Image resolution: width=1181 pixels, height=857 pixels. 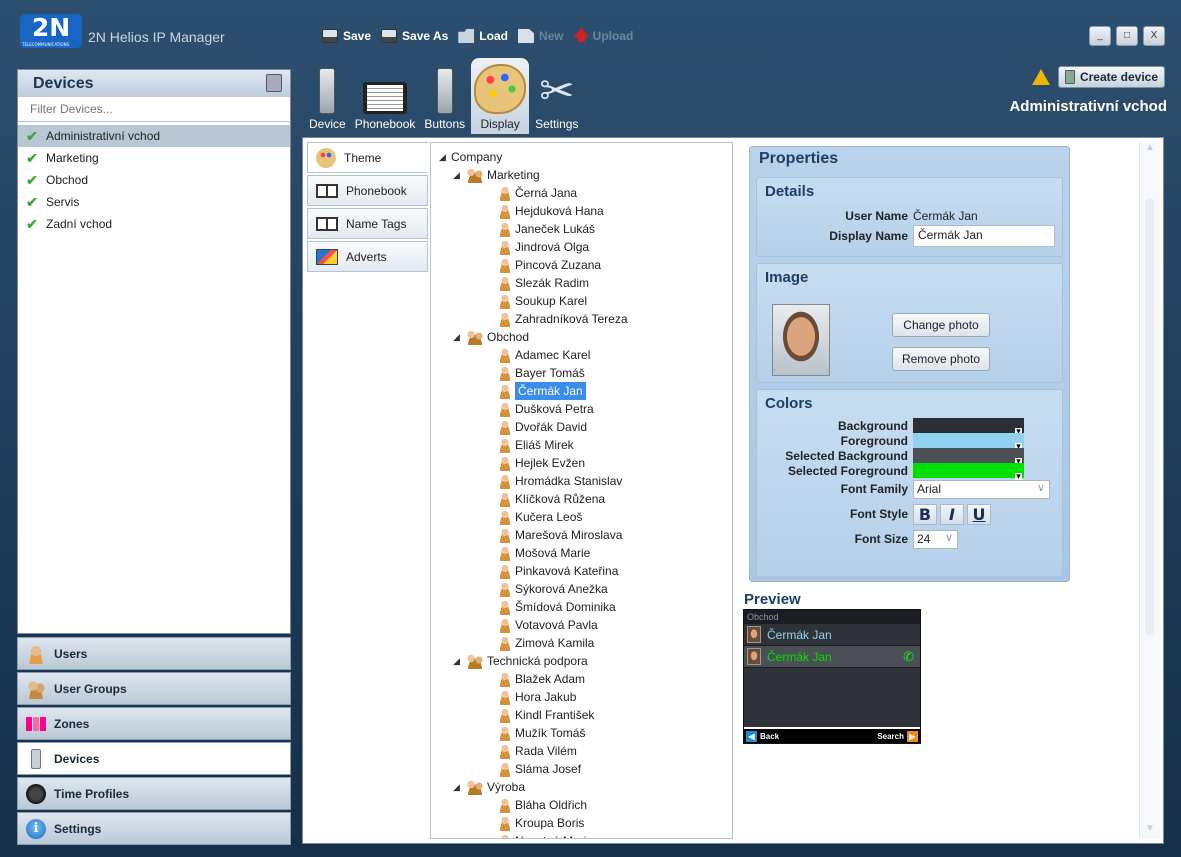 What do you see at coordinates (154, 136) in the screenshot?
I see `device-list-item: ✔ Administrativní vchod` at bounding box center [154, 136].